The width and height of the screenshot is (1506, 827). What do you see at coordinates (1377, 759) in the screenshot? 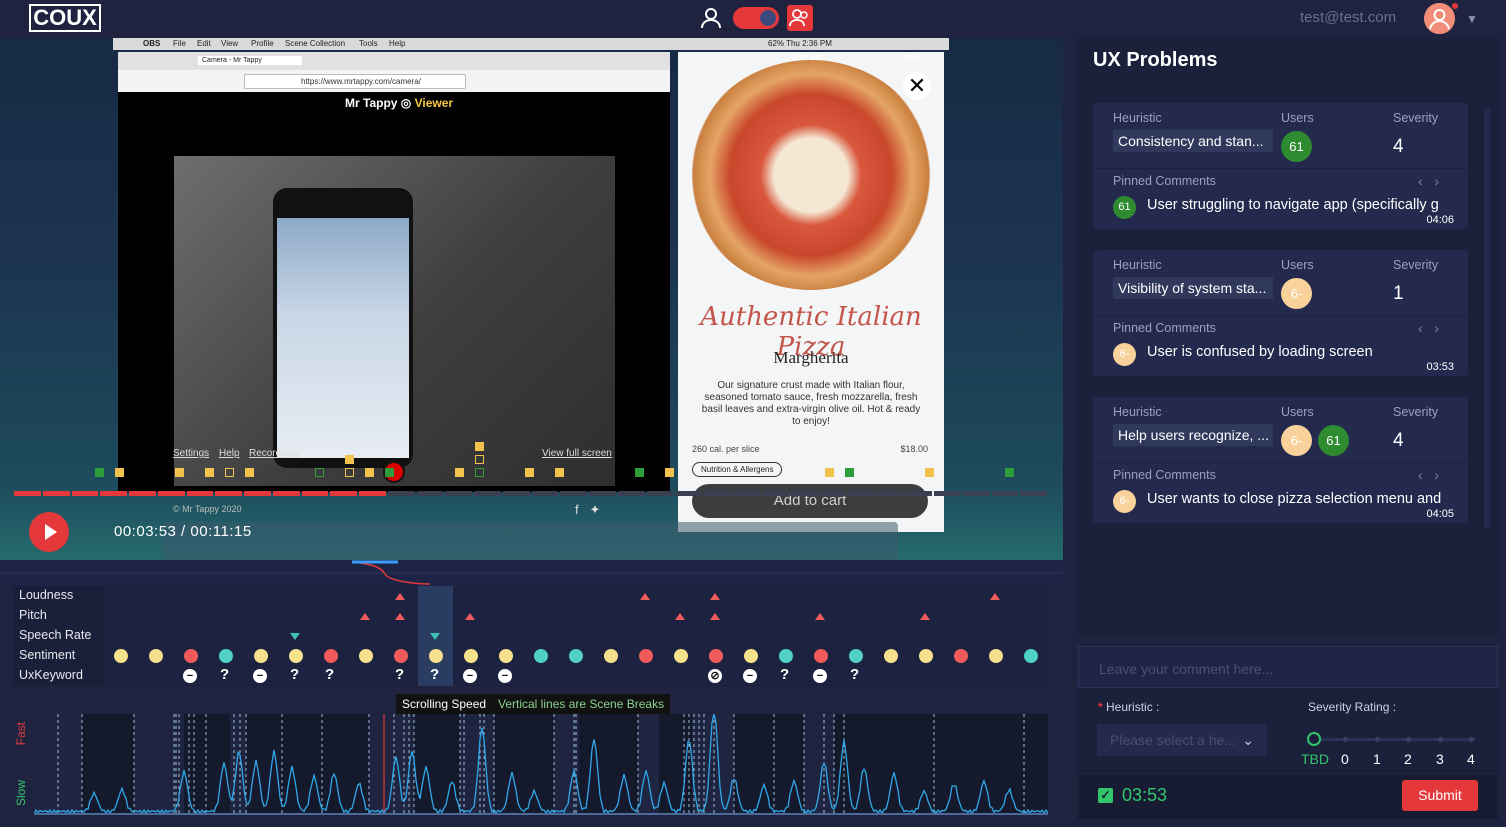
I see `severity-tick-1: 1` at bounding box center [1377, 759].